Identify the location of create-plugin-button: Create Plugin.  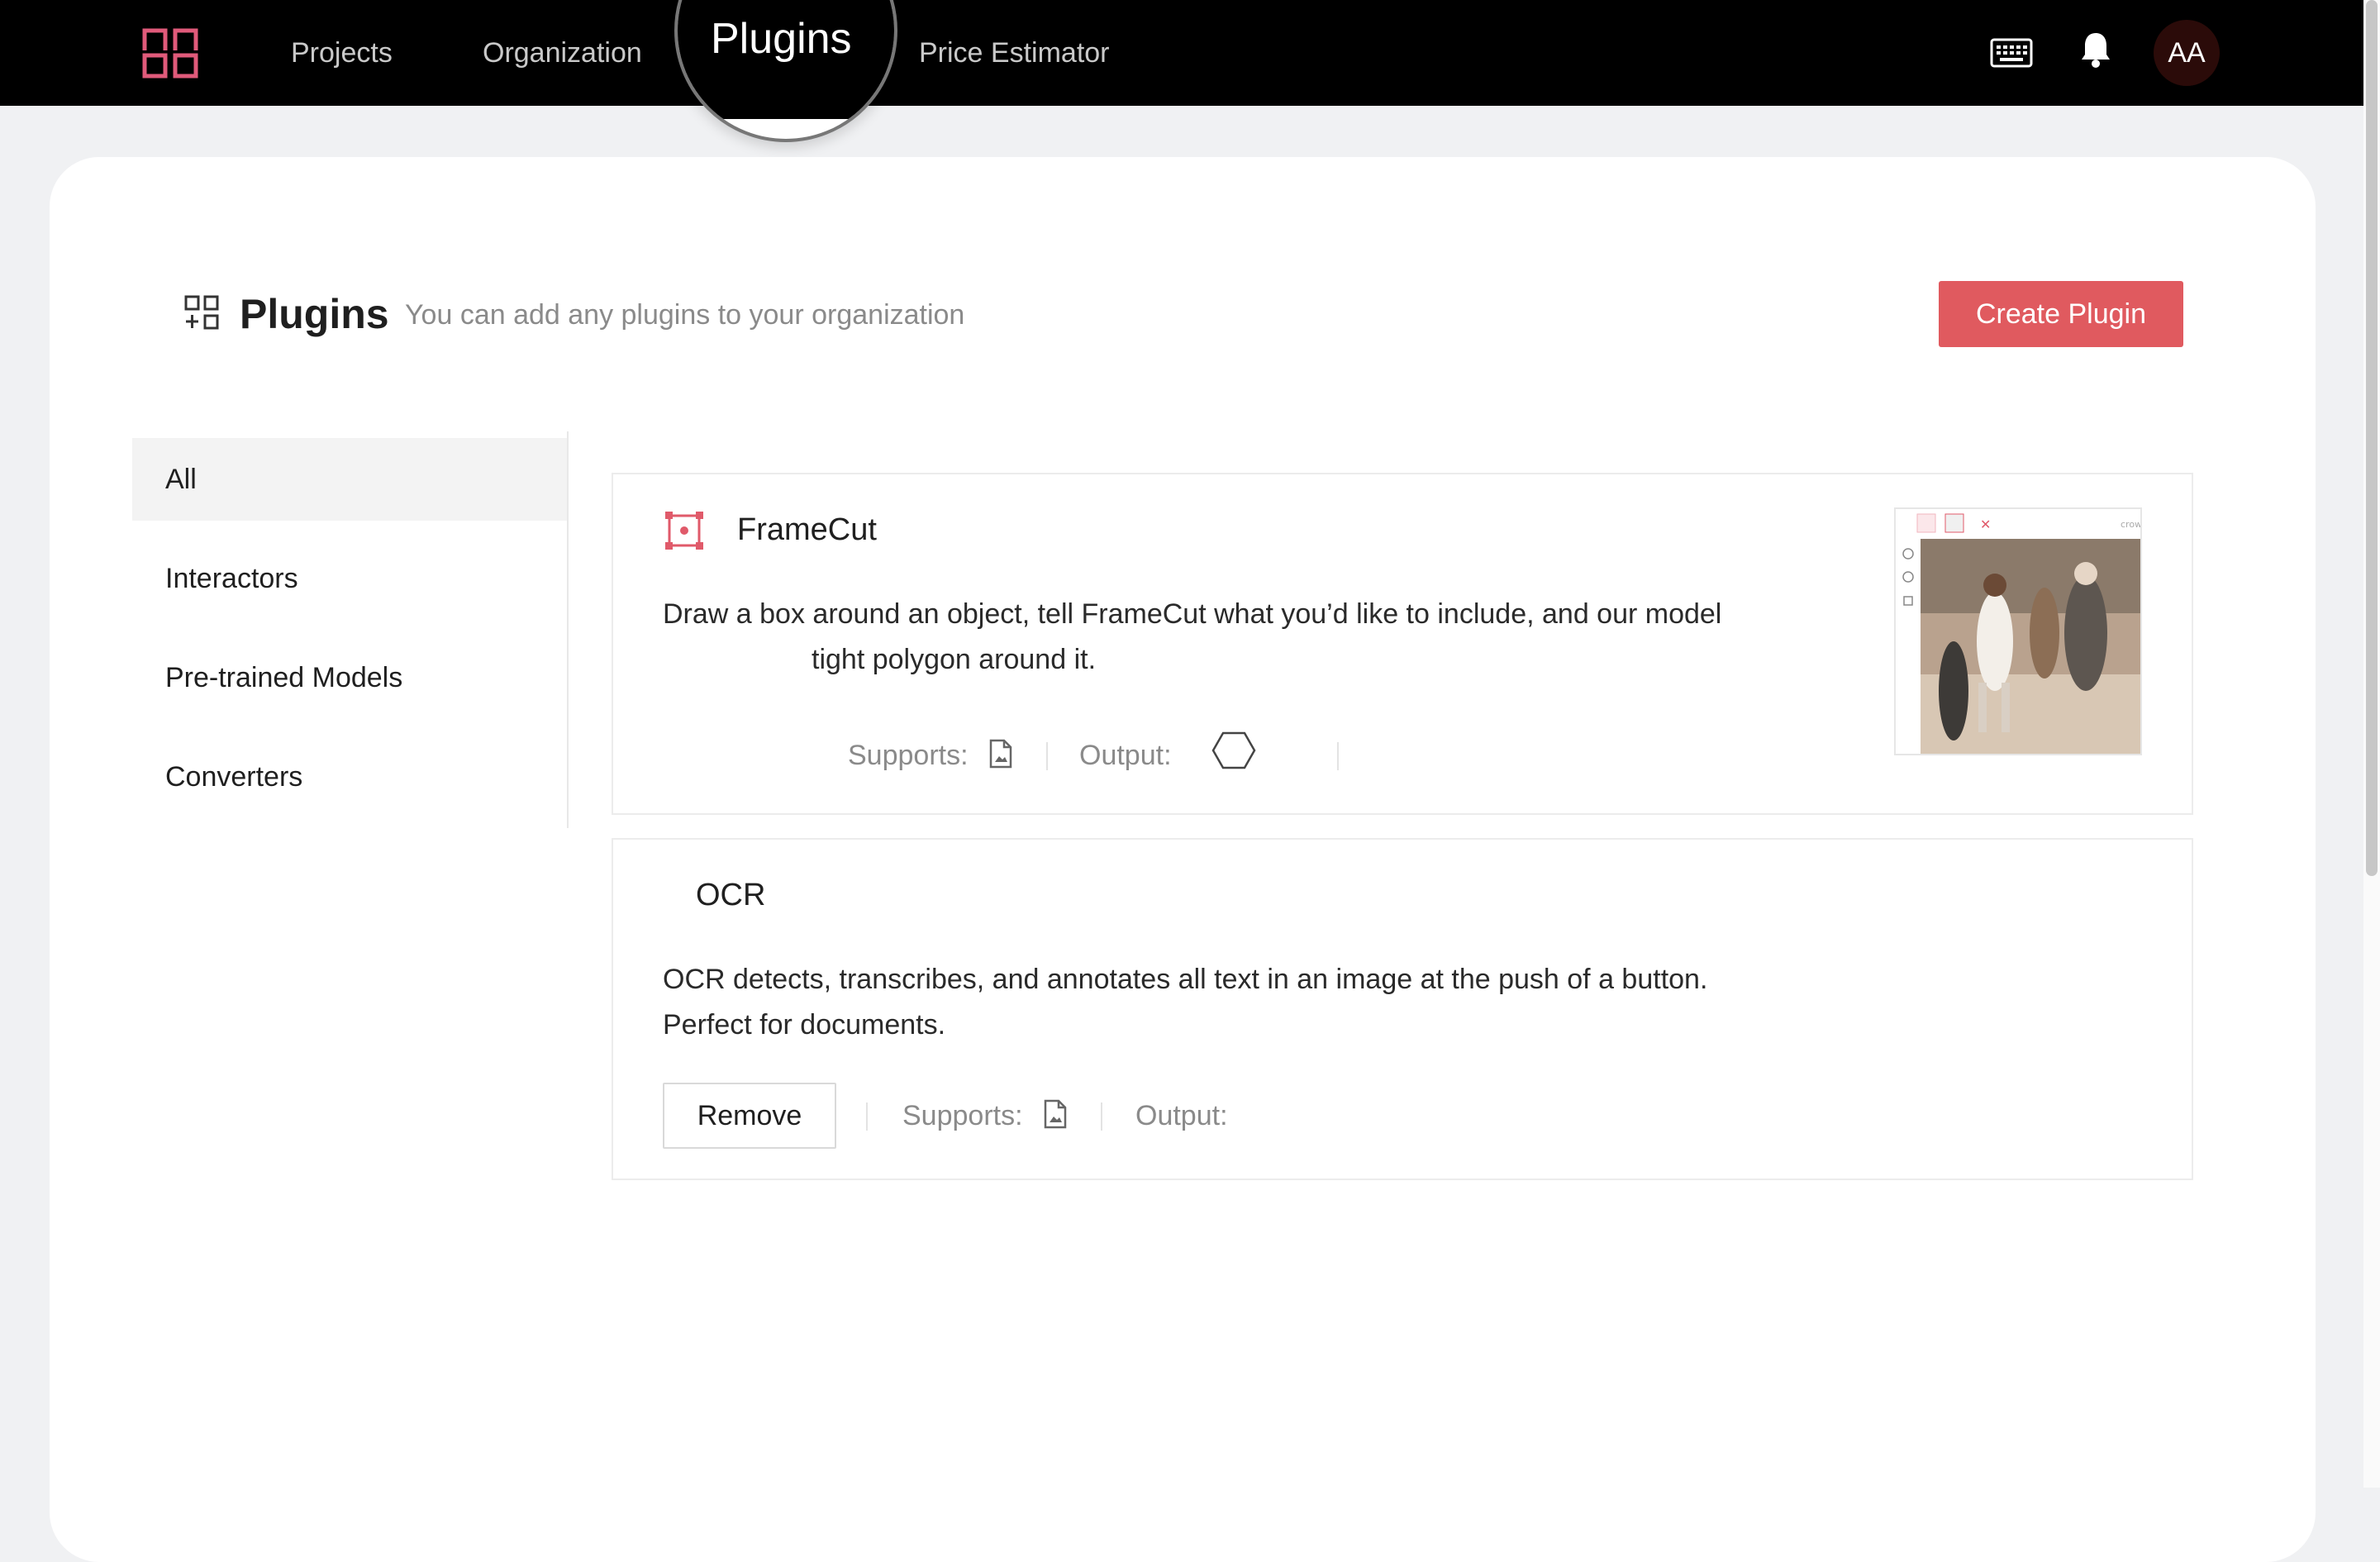
(2061, 314).